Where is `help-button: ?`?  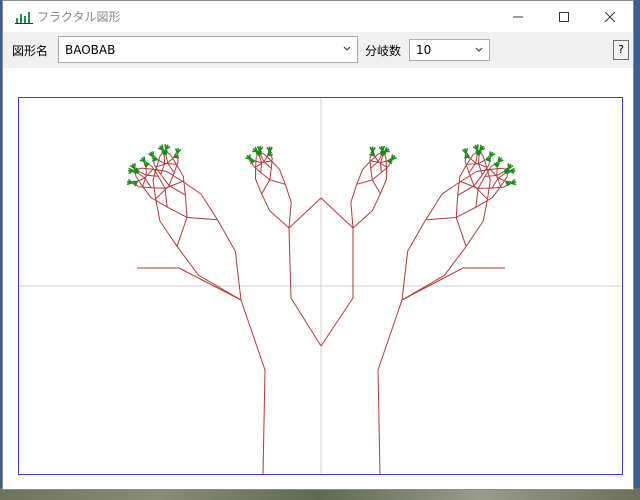
help-button: ? is located at coordinates (621, 50).